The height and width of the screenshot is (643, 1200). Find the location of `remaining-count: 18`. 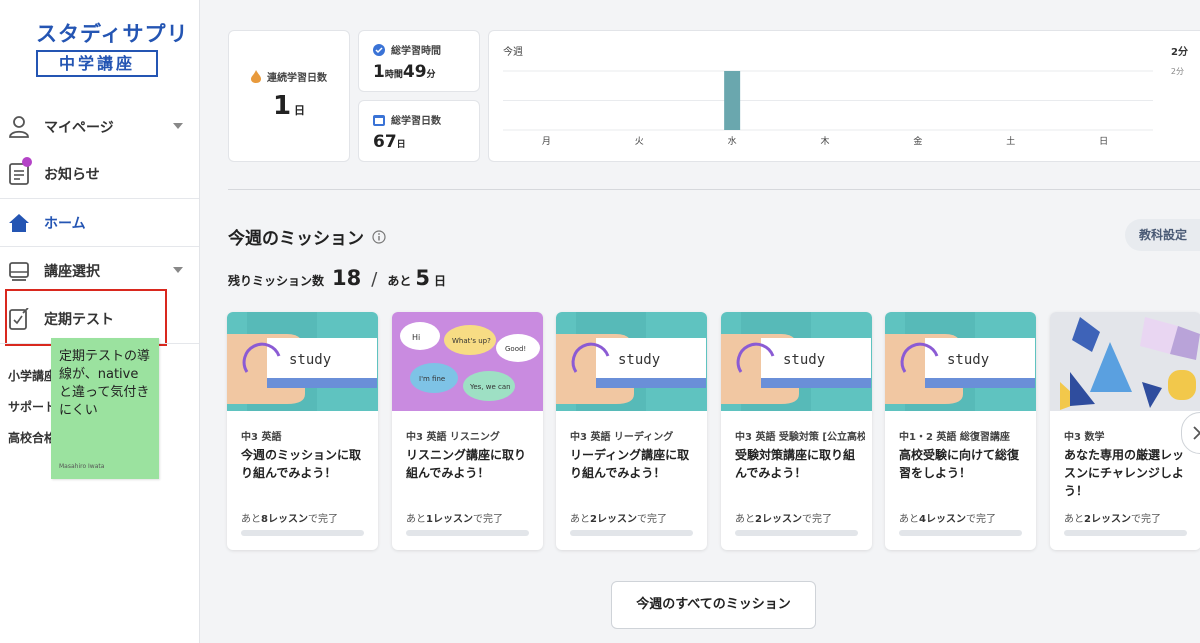

remaining-count: 18 is located at coordinates (347, 278).